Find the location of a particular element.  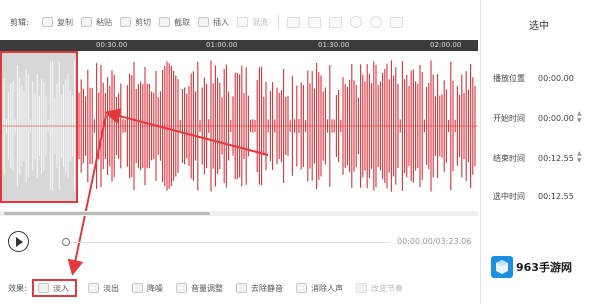

playback-position-row: 播放位置 00:00.00 is located at coordinates (543, 78).